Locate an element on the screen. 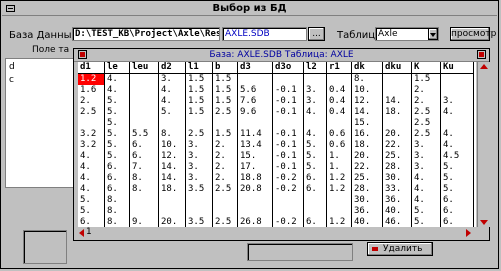  table-row: 3.2 5. 5.5 8. 2.5 1.5 11.4 -0.1 4. 0.6 16. 20. 2.5 4. is located at coordinates (276, 134).